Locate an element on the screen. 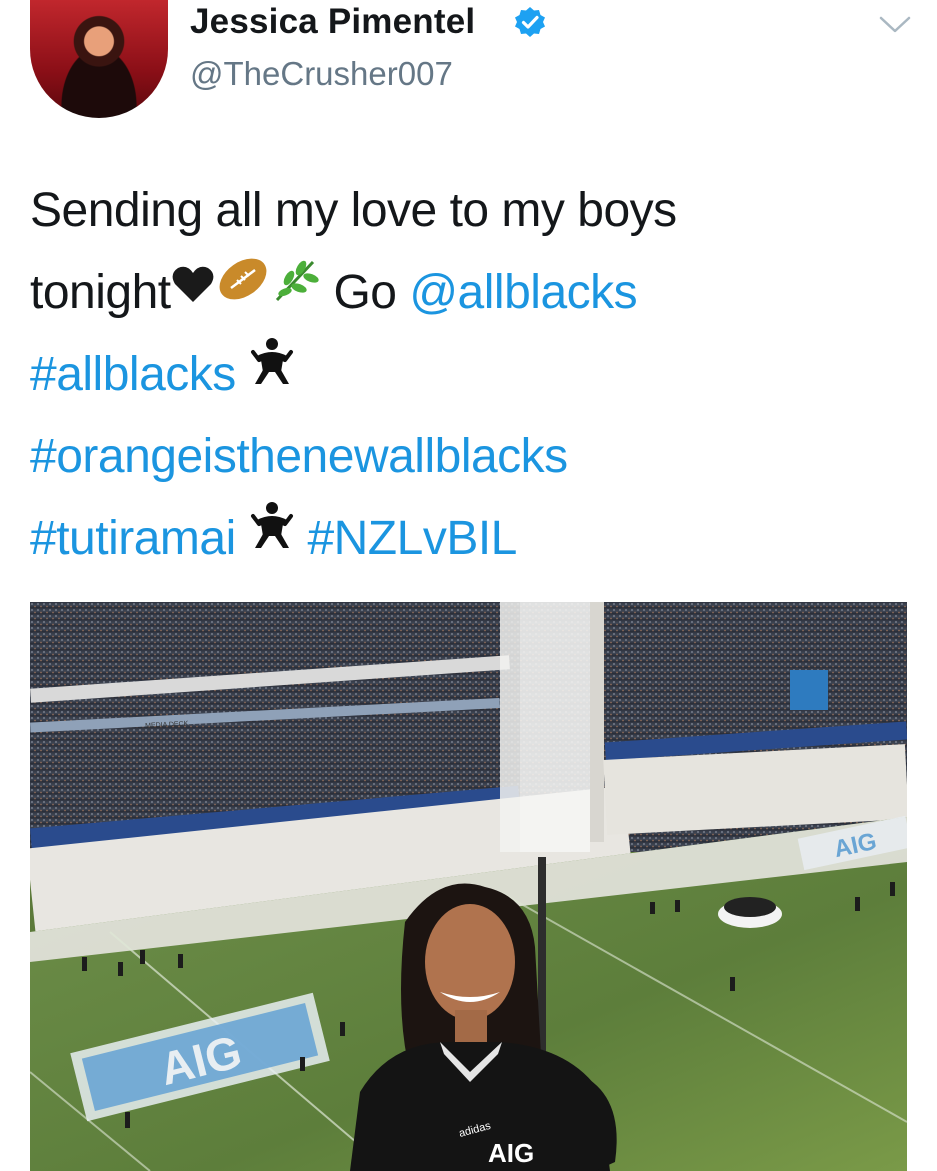 Image resolution: width=937 pixels, height=1171 pixels. avatar is located at coordinates (99, 59).